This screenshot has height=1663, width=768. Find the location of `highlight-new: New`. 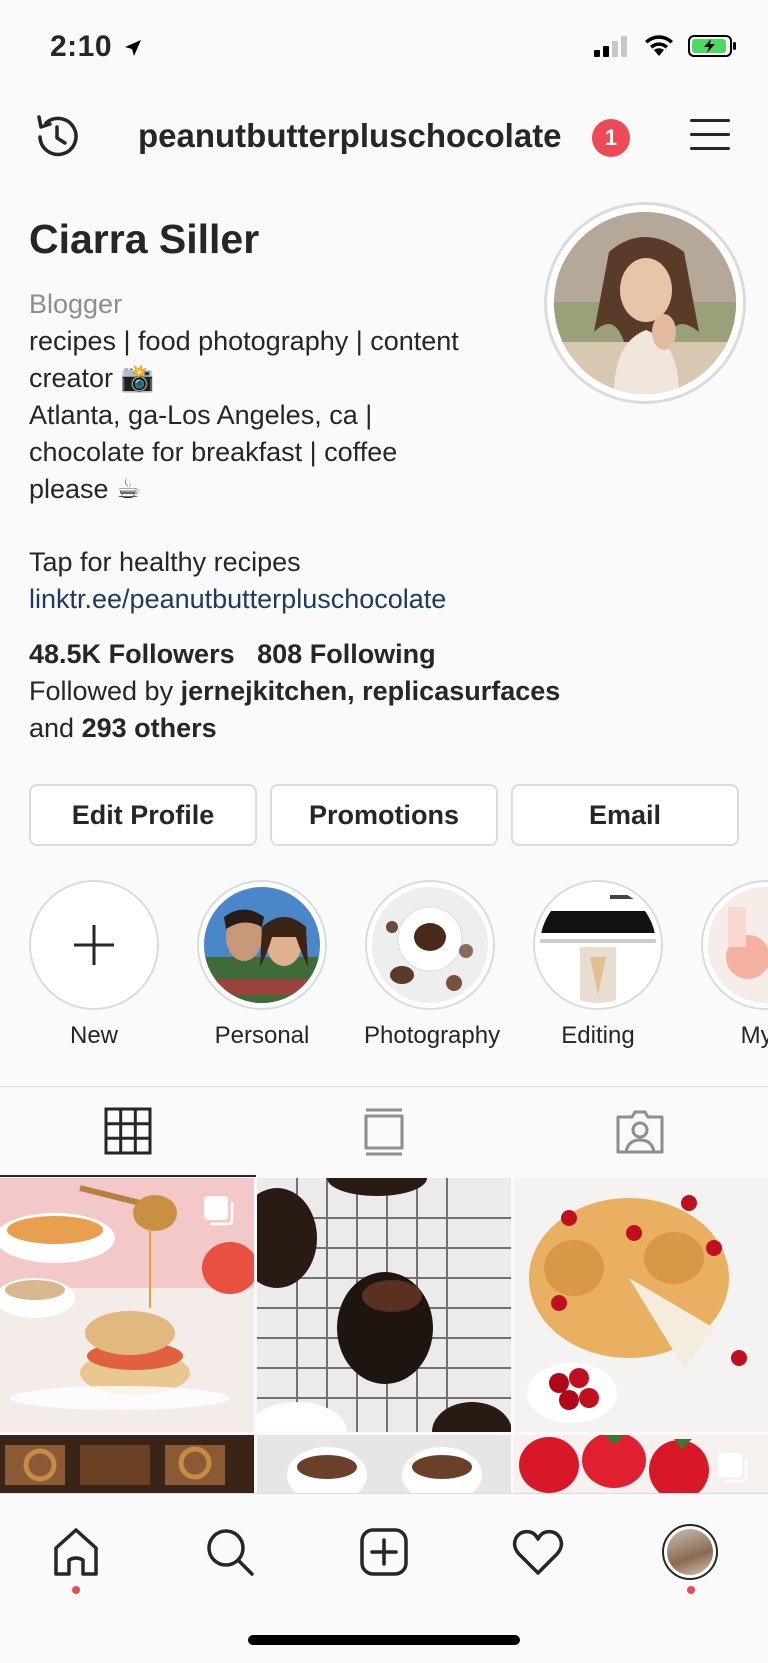

highlight-new: New is located at coordinates (94, 965).